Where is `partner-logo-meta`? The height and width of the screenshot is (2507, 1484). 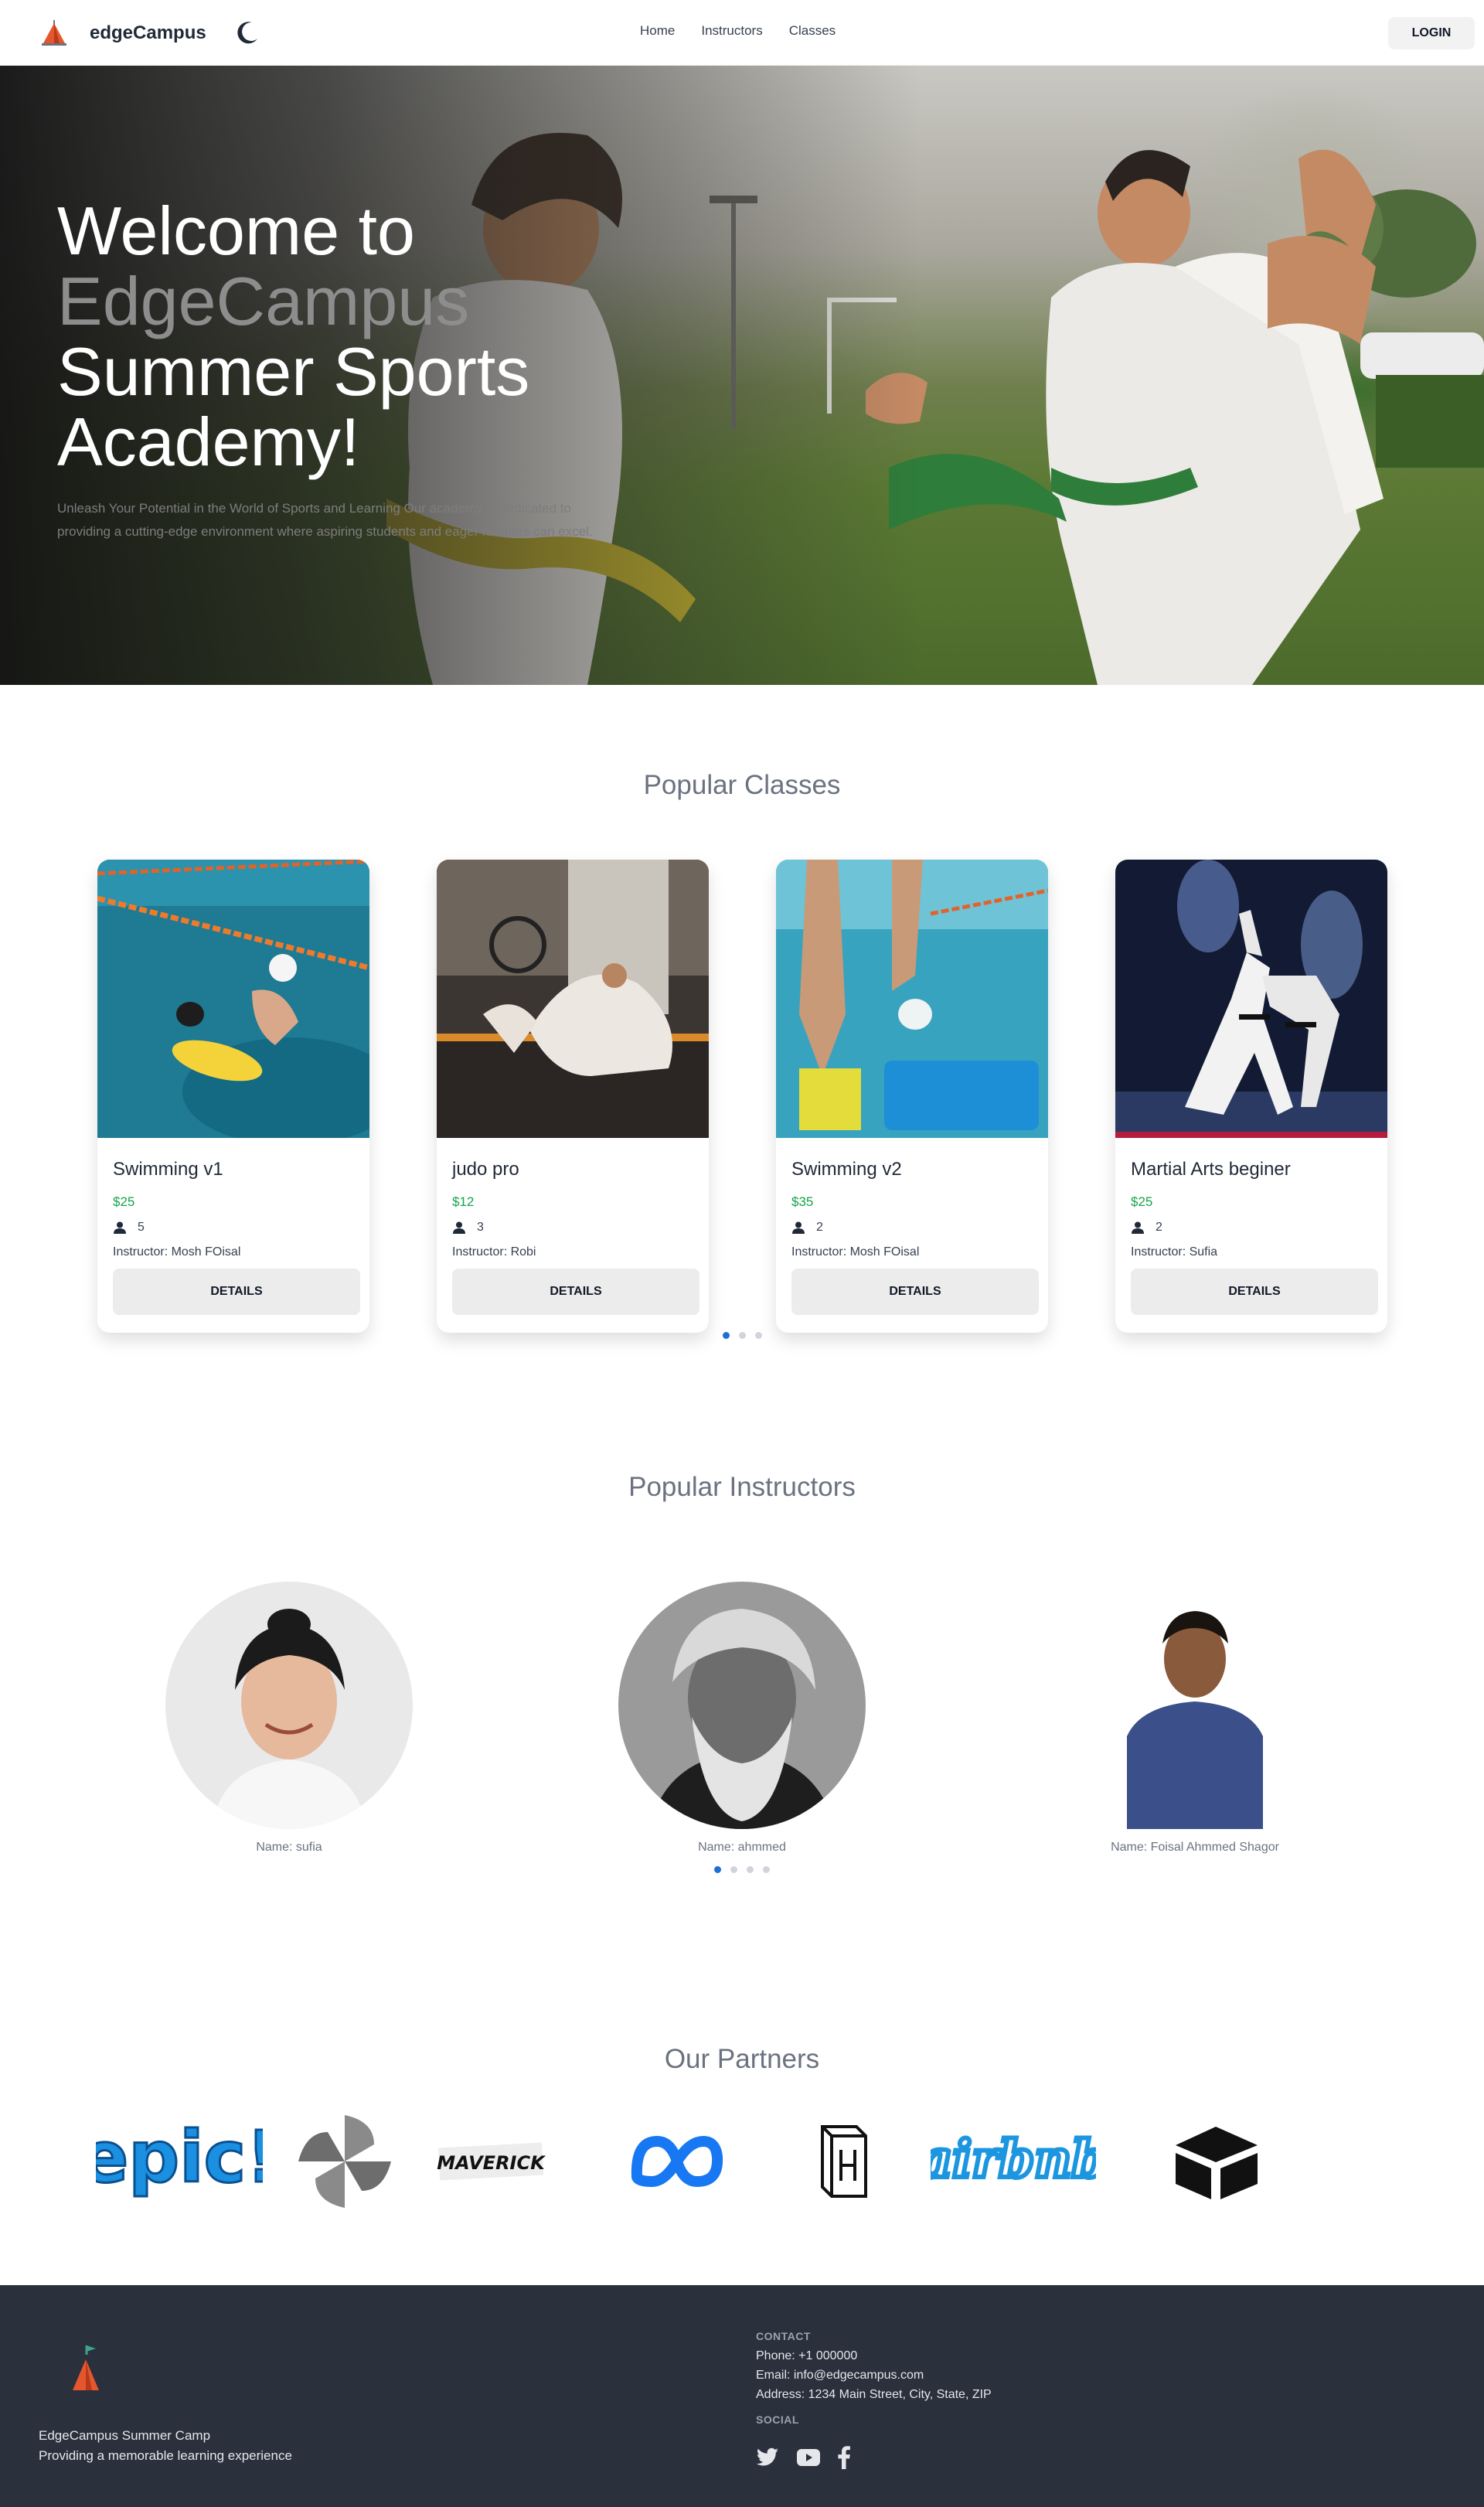 partner-logo-meta is located at coordinates (677, 2161).